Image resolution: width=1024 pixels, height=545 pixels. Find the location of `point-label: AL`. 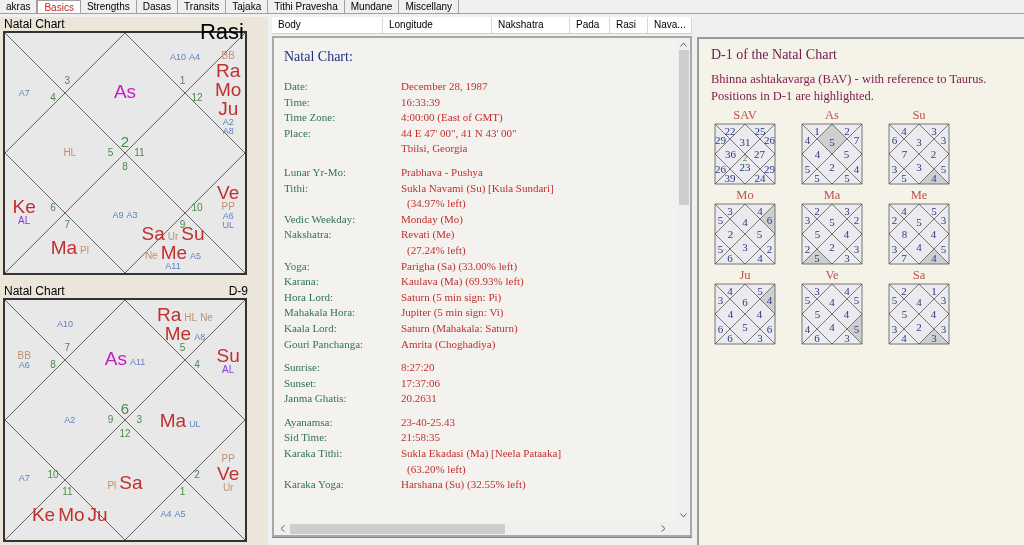

point-label: AL is located at coordinates (24, 220).